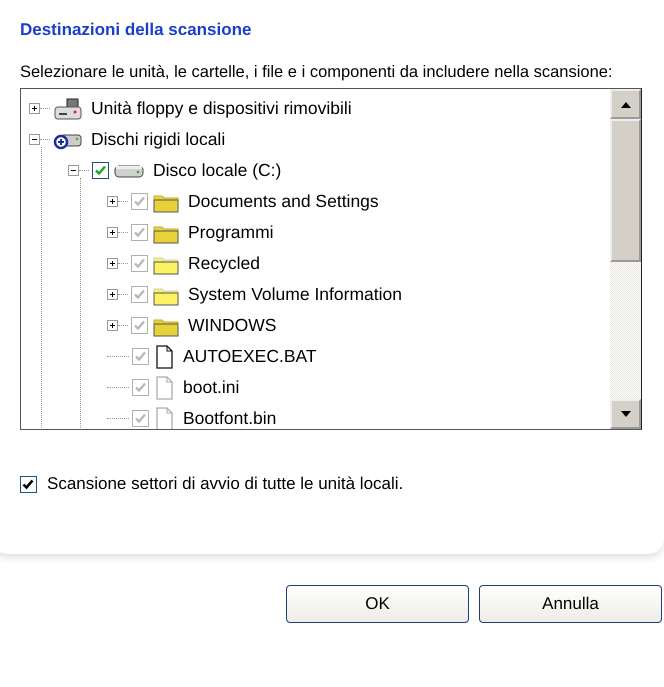  I want to click on removable-drive-icon, so click(68, 109).